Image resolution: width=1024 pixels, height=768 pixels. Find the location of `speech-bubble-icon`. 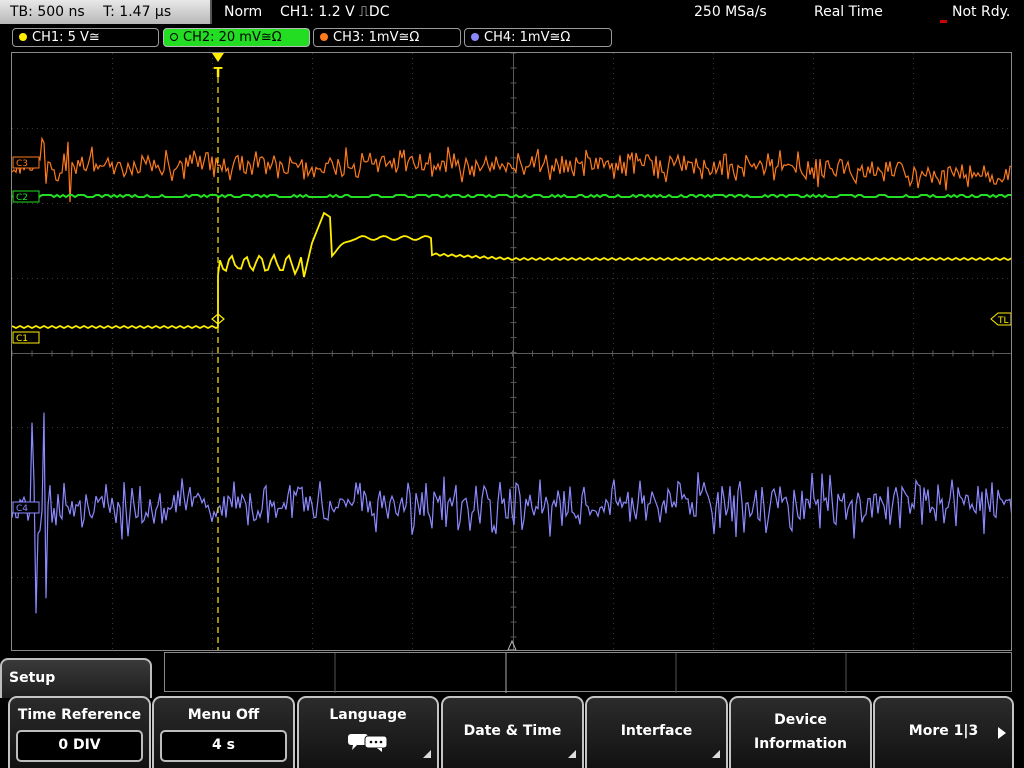

speech-bubble-icon is located at coordinates (368, 743).